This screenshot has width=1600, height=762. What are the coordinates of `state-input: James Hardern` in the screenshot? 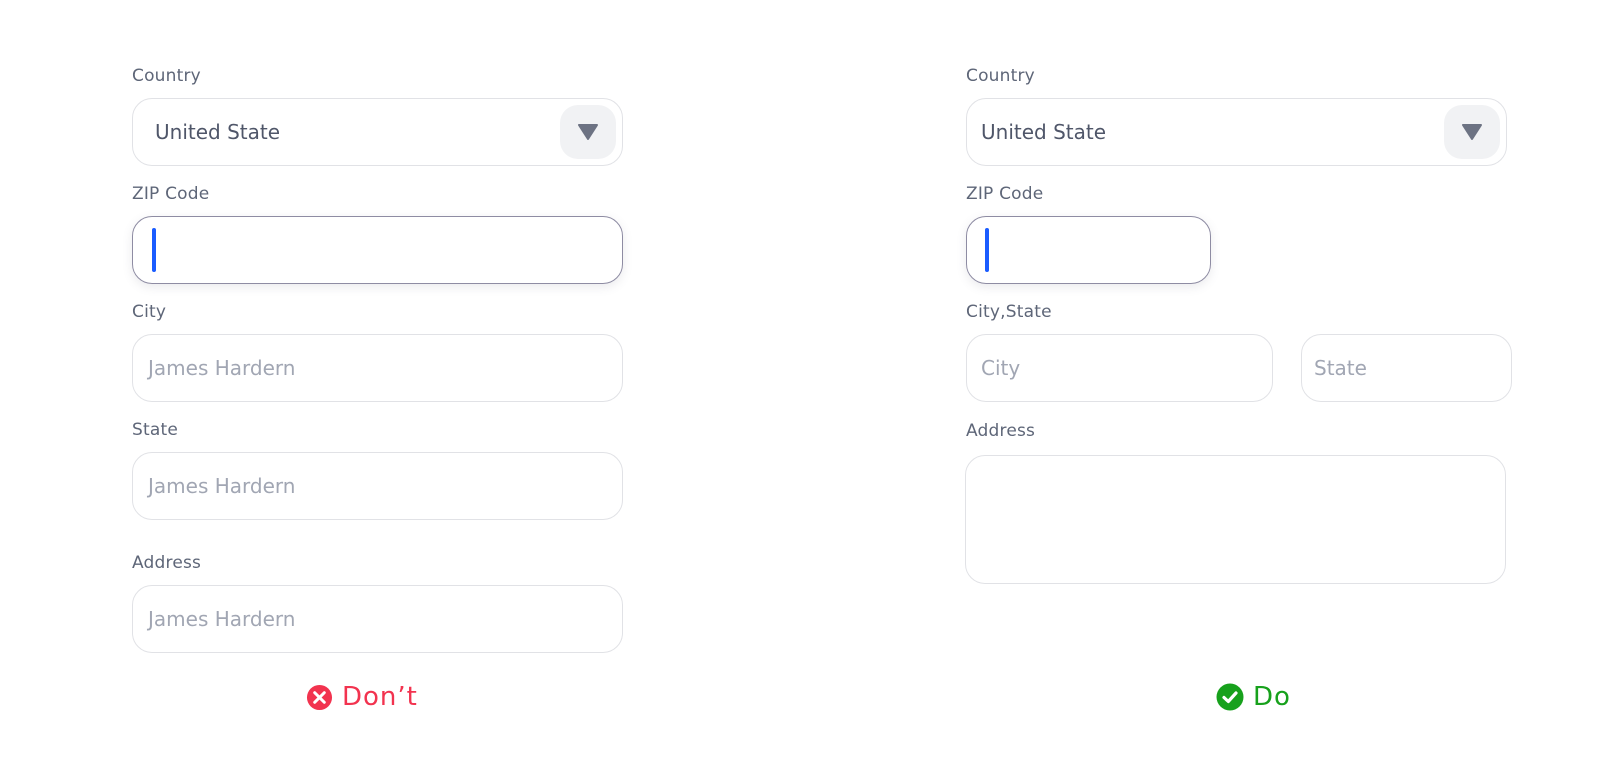 It's located at (377, 486).